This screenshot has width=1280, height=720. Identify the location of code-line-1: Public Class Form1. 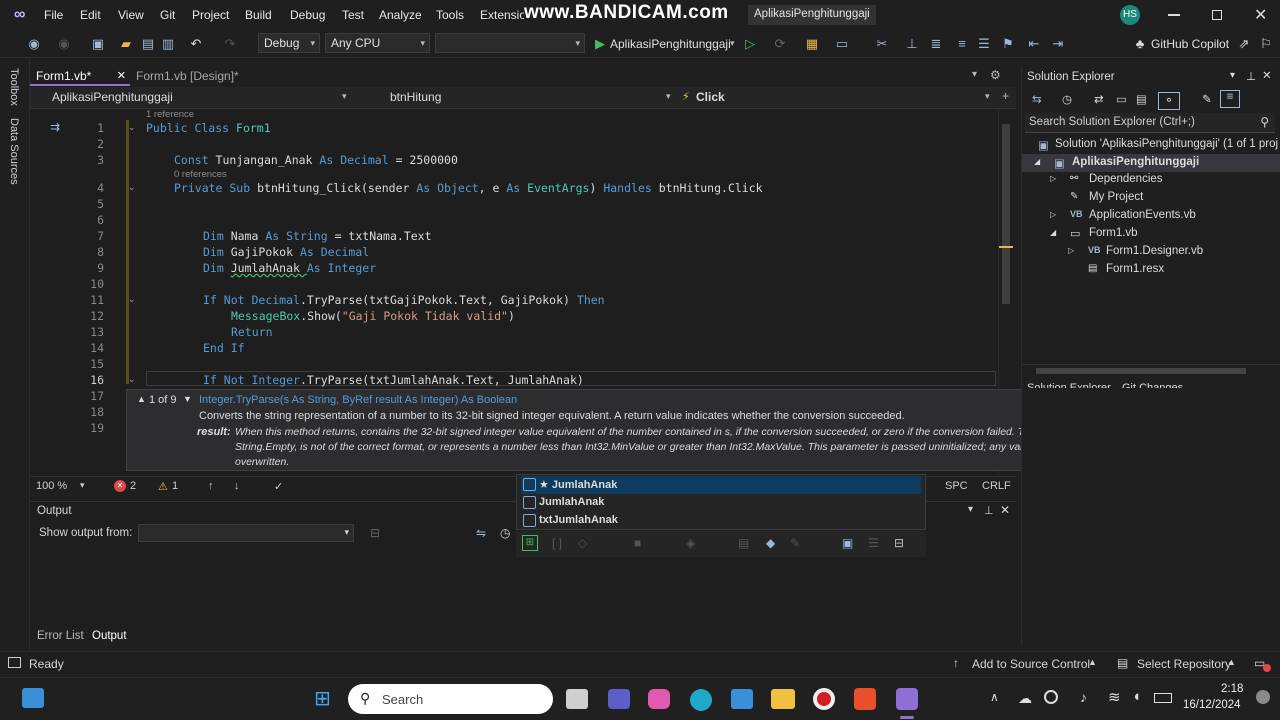
(208, 128).